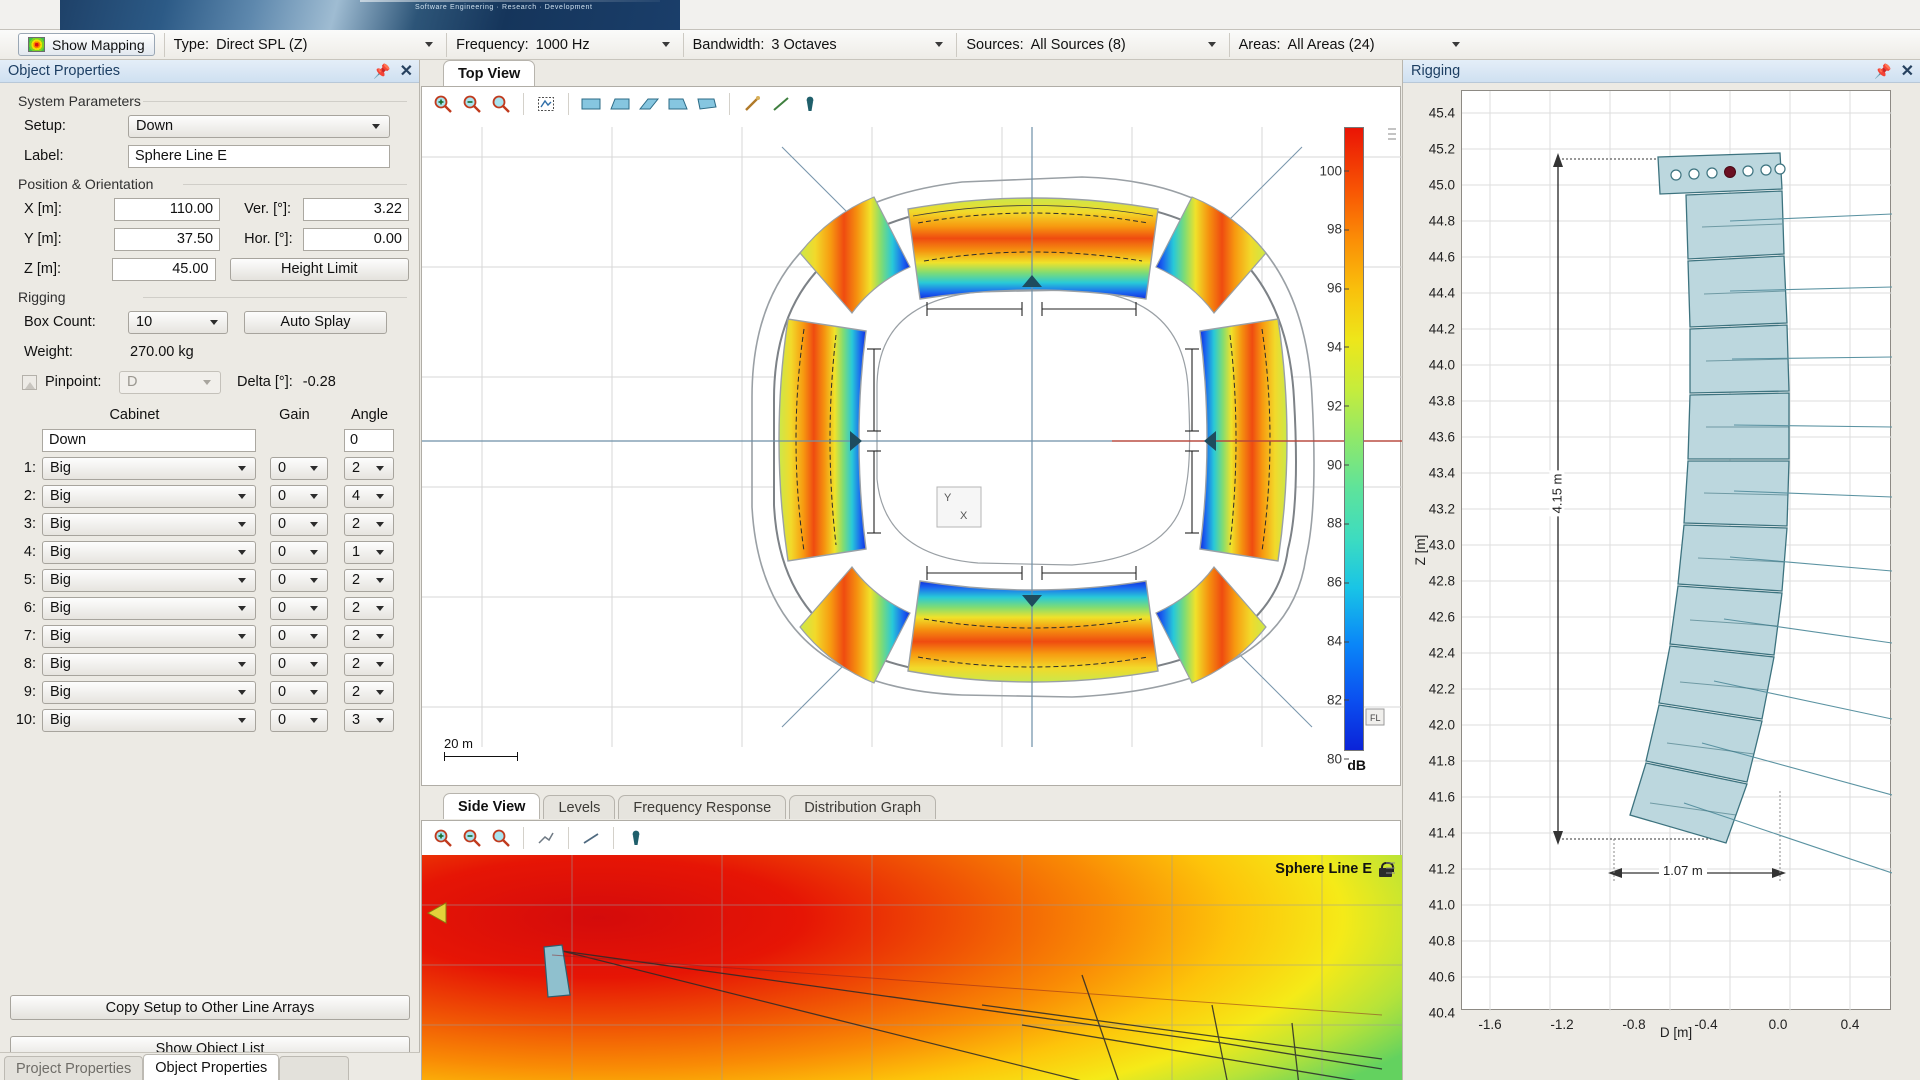 Image resolution: width=1920 pixels, height=1080 pixels. I want to click on frequency-label: Frequency:, so click(492, 44).